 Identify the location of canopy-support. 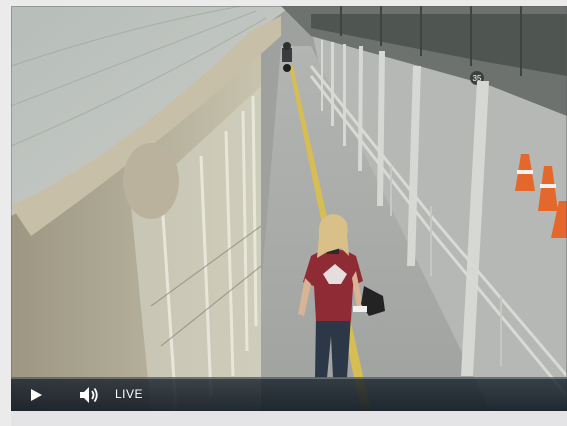
(151, 181).